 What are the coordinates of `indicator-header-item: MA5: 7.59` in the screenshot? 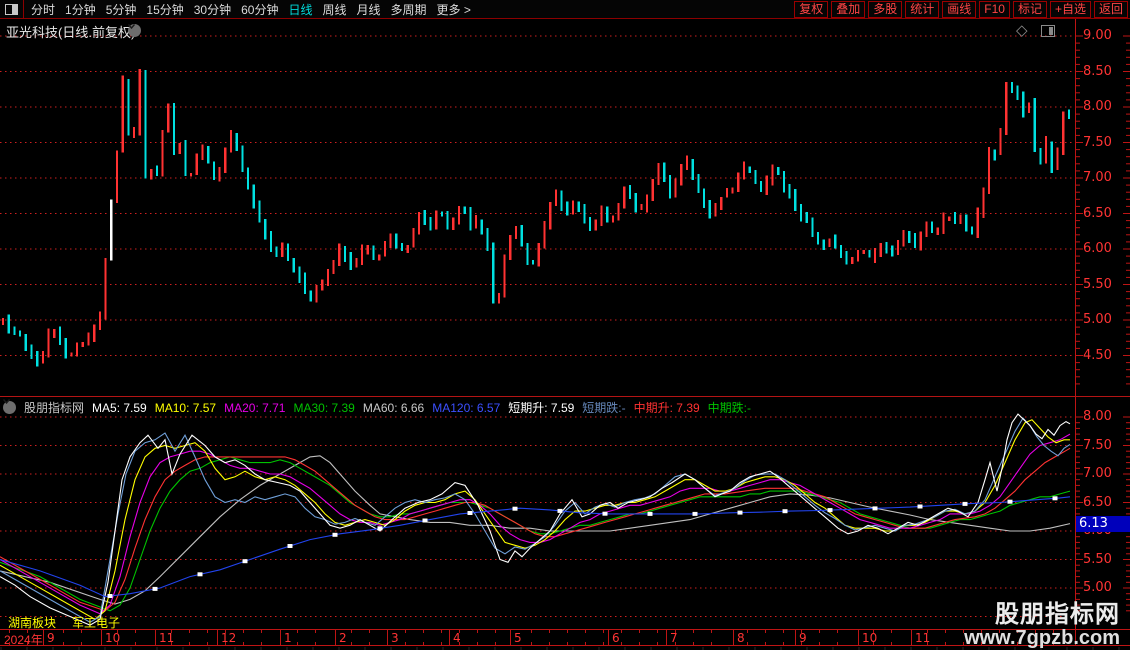 It's located at (119, 407).